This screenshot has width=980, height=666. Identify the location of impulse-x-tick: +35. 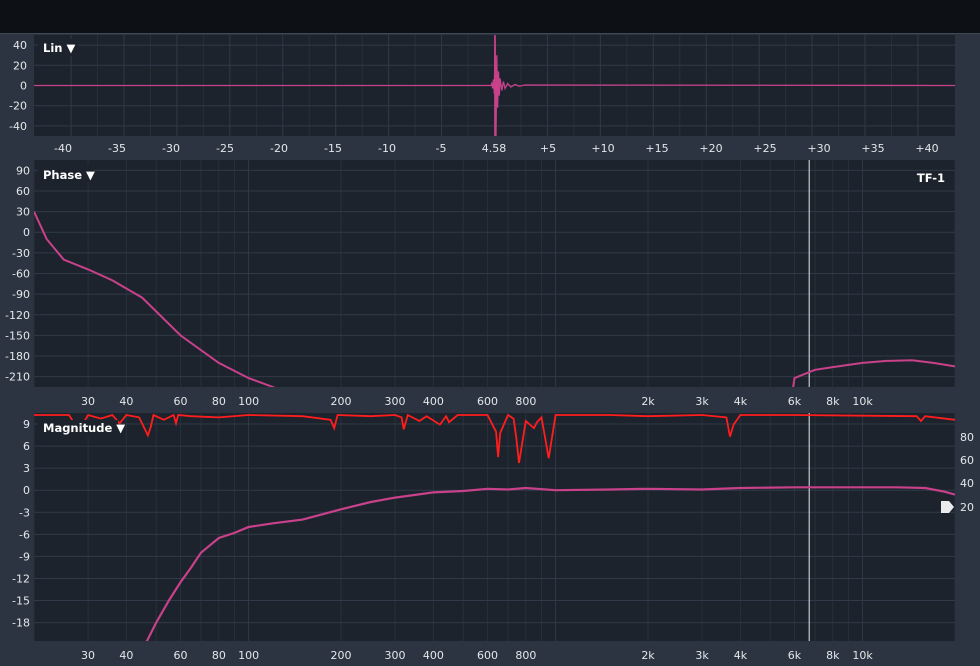
(872, 148).